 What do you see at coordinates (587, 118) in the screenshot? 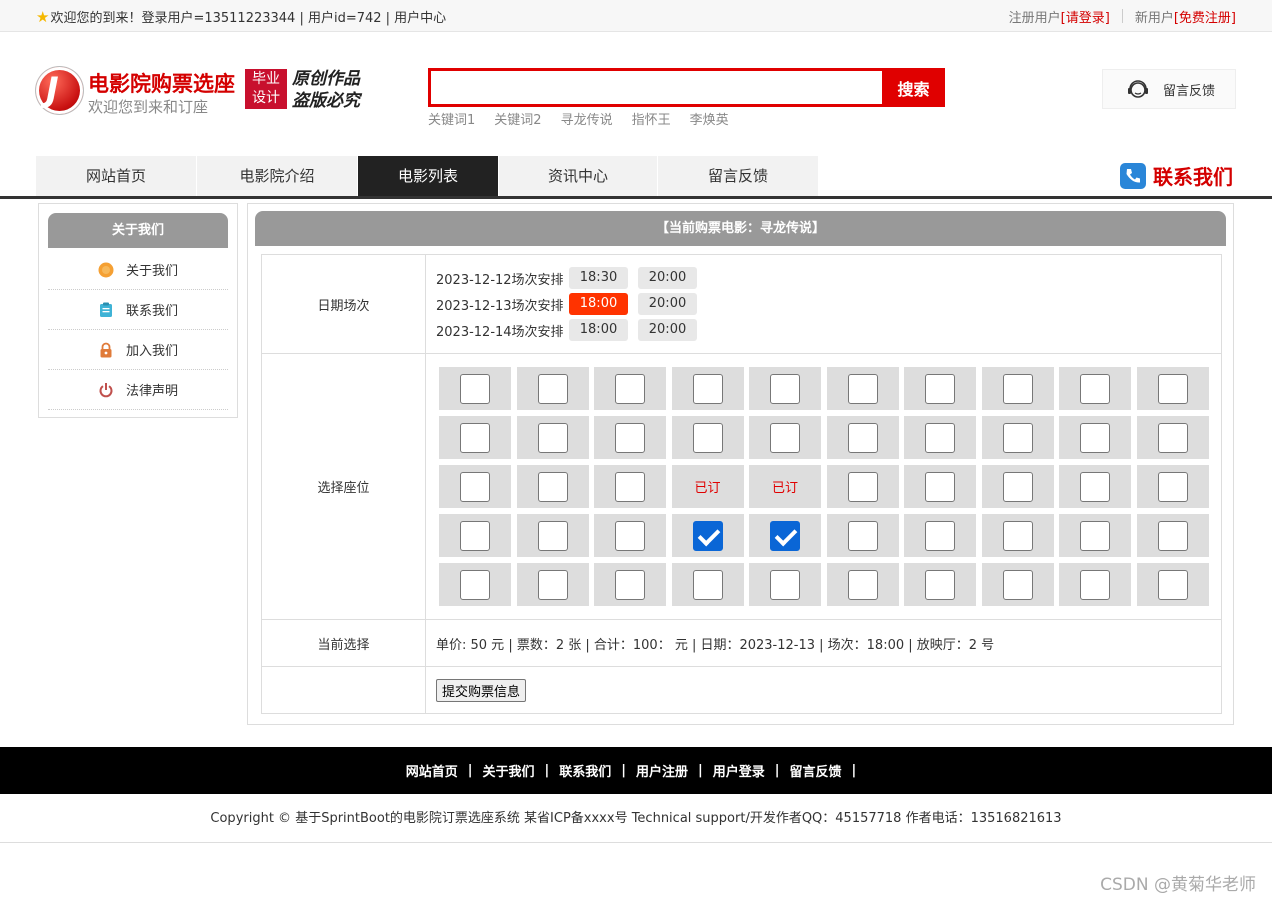
I see `keyword-link: 寻龙传说` at bounding box center [587, 118].